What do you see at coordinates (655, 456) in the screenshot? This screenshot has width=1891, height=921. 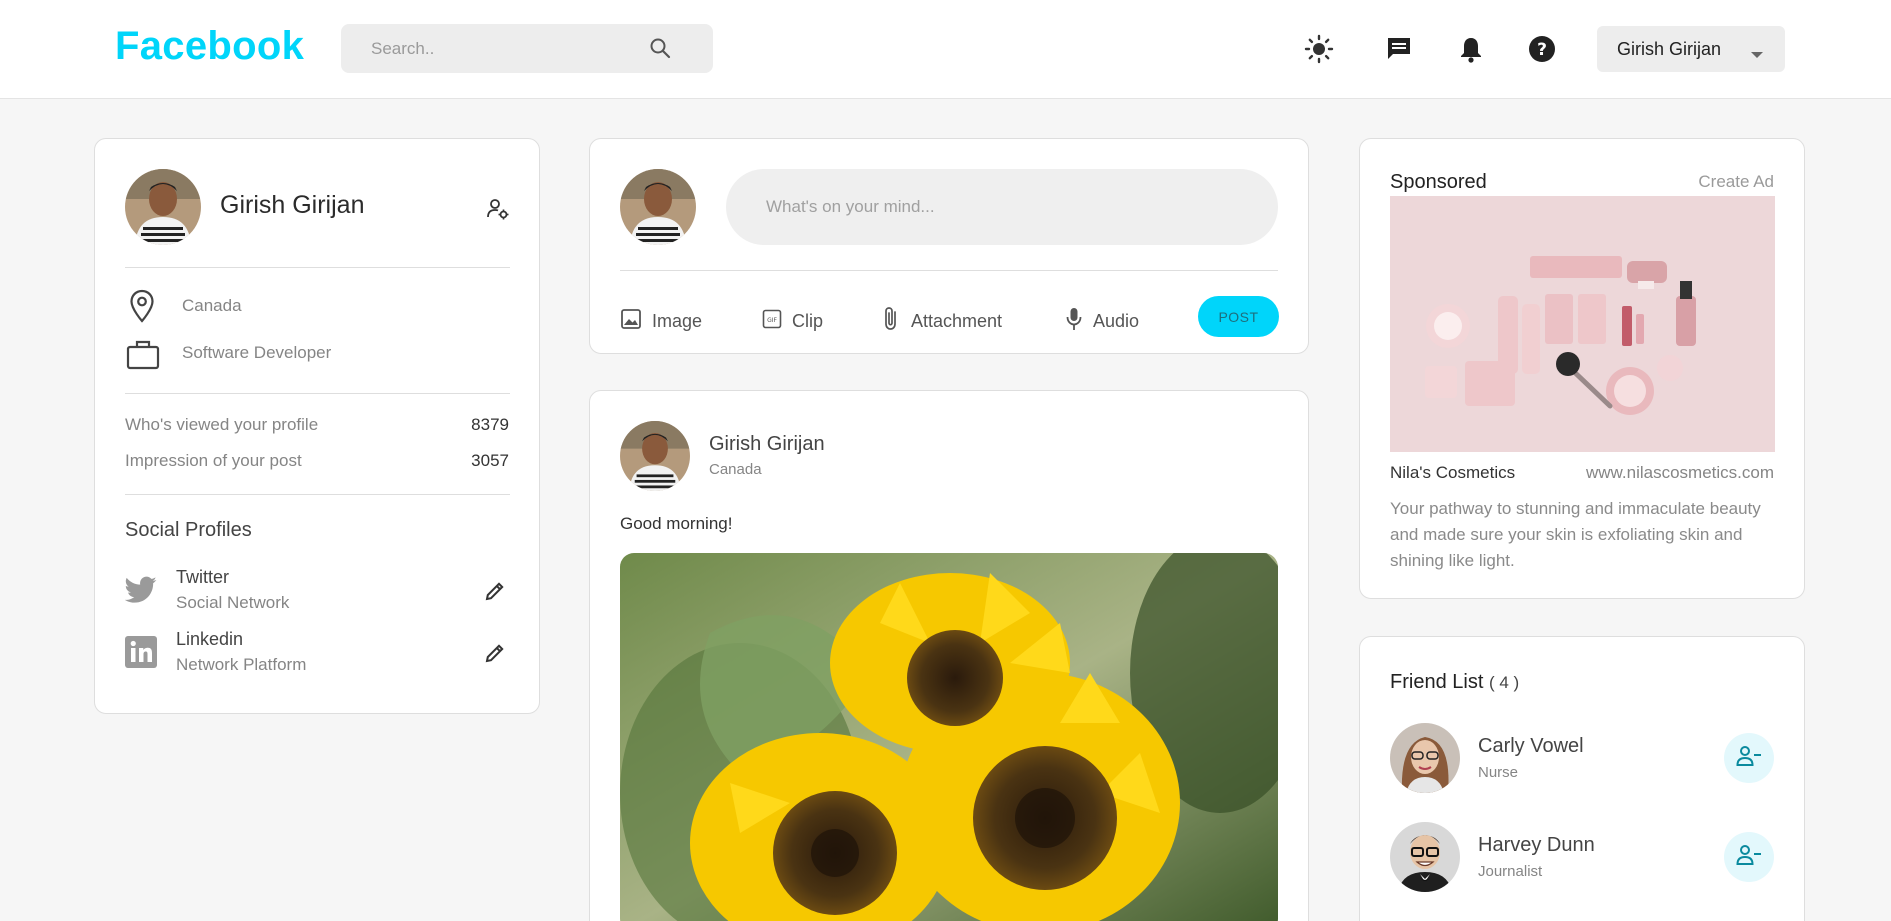 I see `post-author-avatar` at bounding box center [655, 456].